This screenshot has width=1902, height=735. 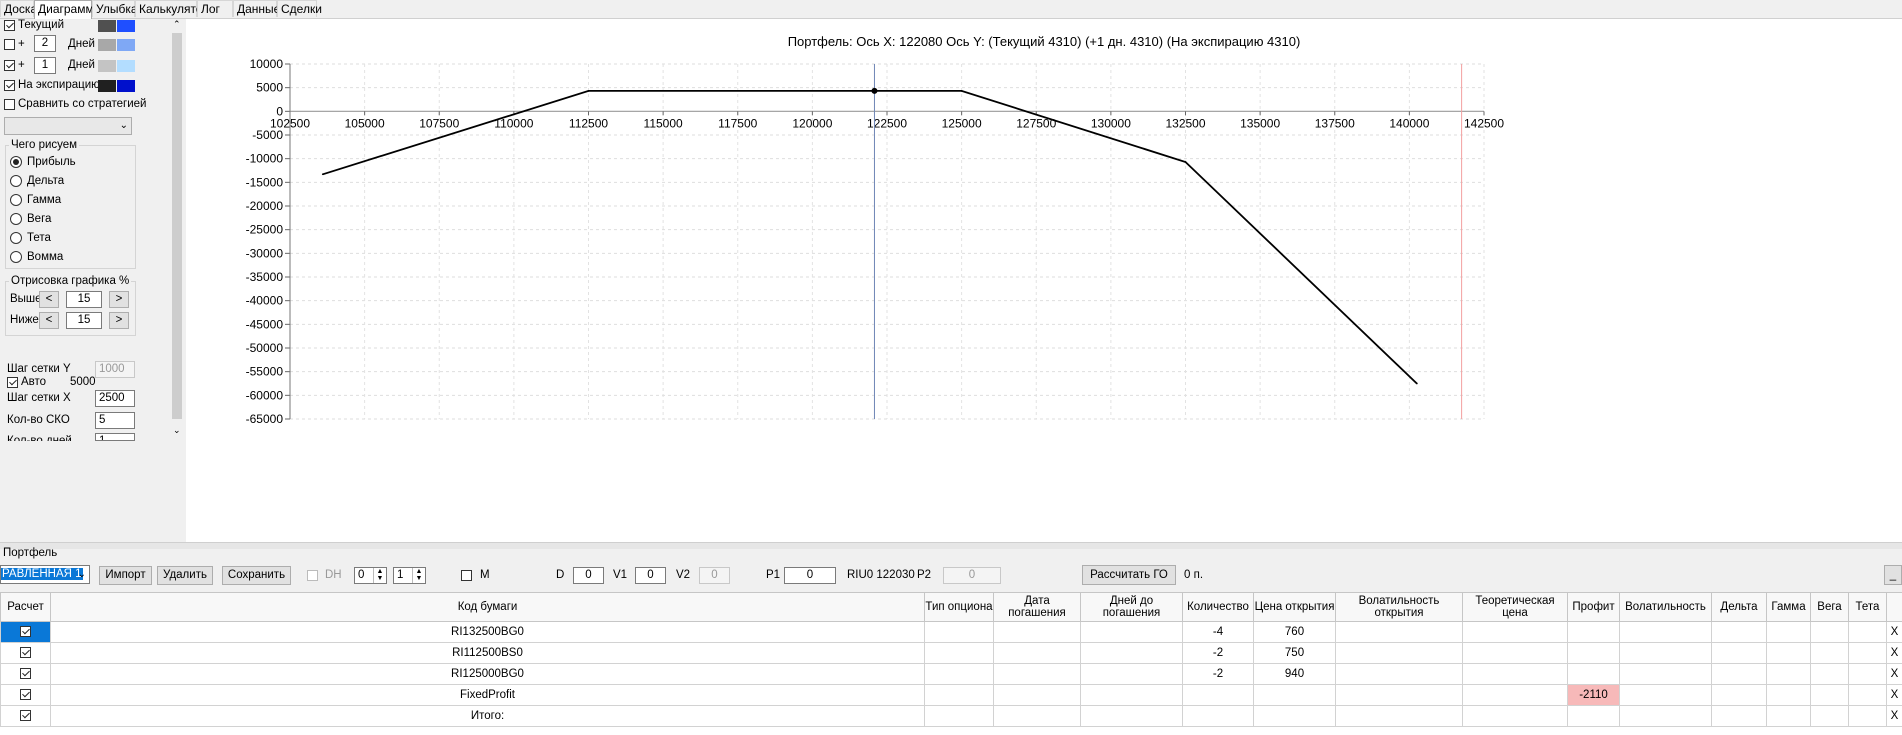 What do you see at coordinates (125, 575) in the screenshot?
I see `import-button: Импорт` at bounding box center [125, 575].